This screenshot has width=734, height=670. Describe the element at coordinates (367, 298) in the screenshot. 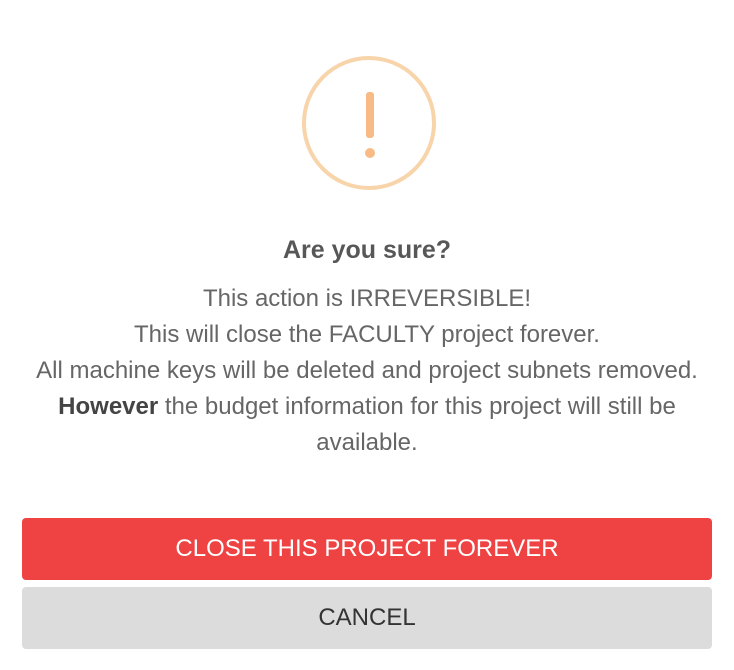

I see `message-line: This action is IRREVERSIBLE!` at that location.